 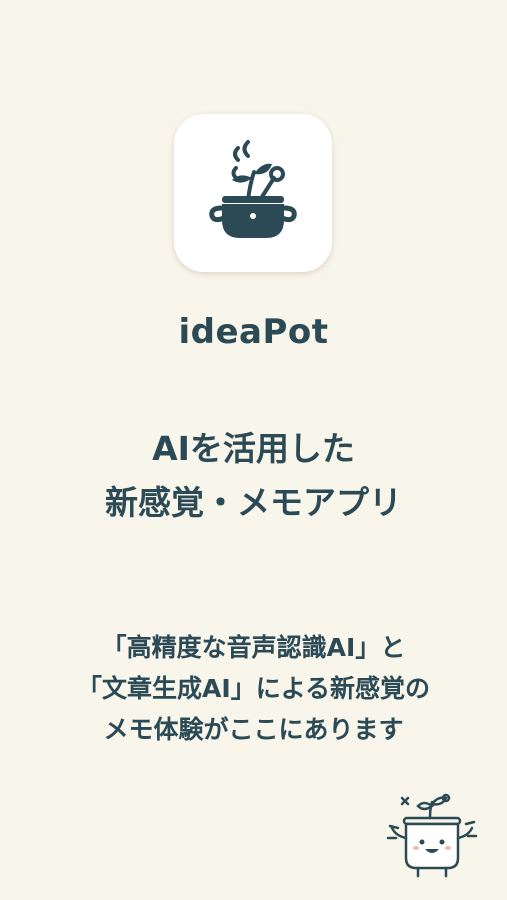 I want to click on happy-pot-mascot-icon, so click(x=432, y=835).